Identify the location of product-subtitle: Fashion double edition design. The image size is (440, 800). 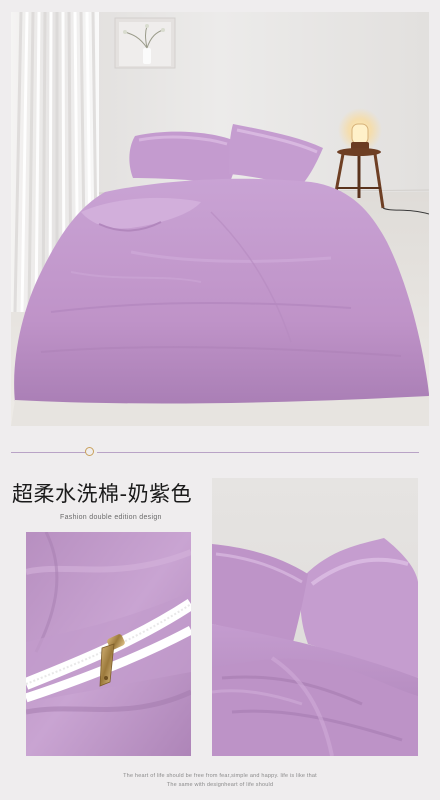
(111, 517).